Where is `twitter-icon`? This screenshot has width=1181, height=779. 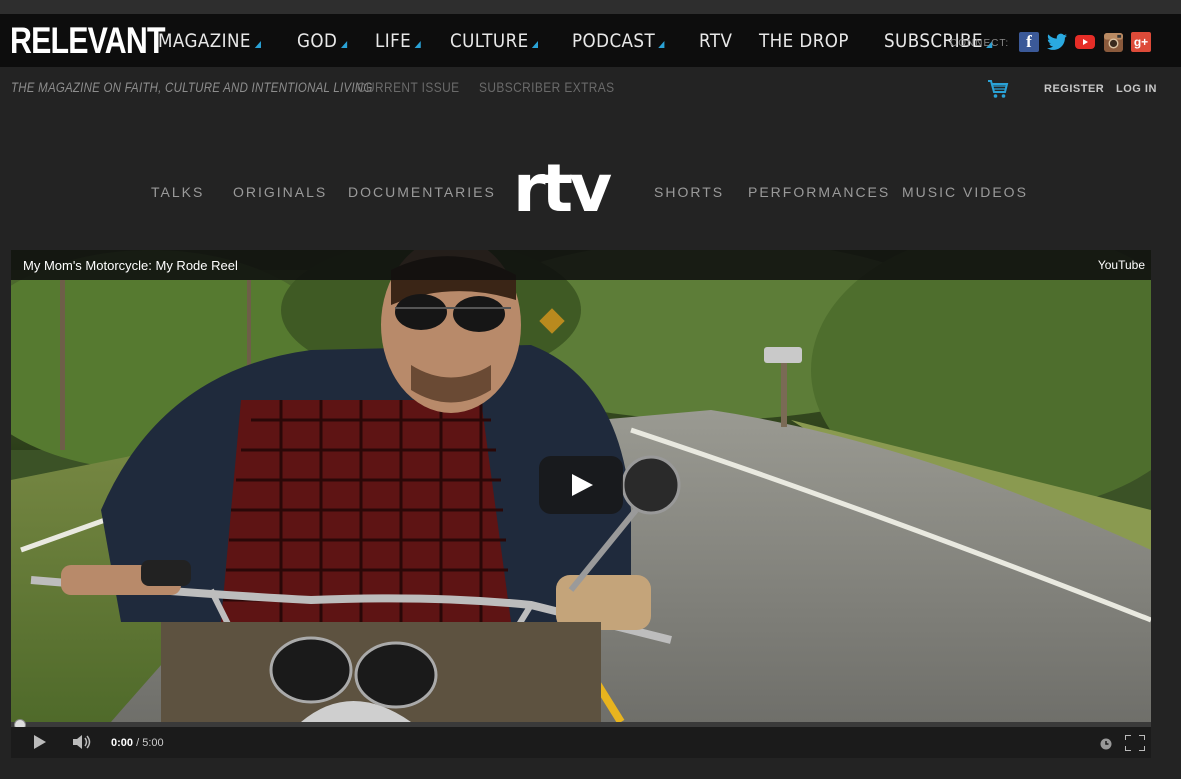 twitter-icon is located at coordinates (1057, 42).